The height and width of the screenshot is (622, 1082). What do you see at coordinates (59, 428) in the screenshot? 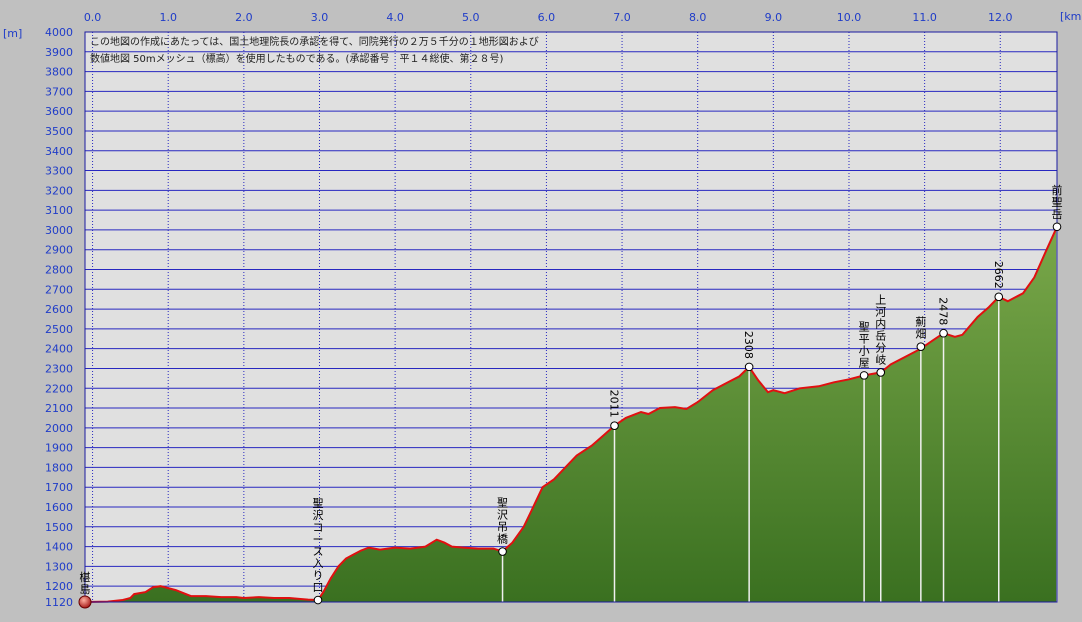
I see `y-tick-label: 2000` at bounding box center [59, 428].